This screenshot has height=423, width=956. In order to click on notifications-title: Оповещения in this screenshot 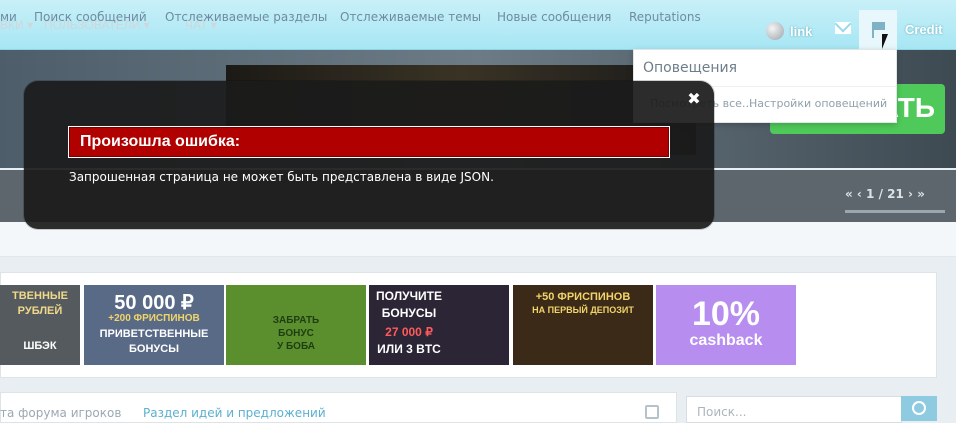, I will do `click(690, 68)`.